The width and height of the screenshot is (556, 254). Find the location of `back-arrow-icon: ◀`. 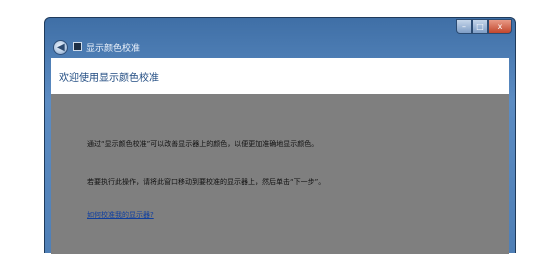

back-arrow-icon: ◀ is located at coordinates (61, 47).